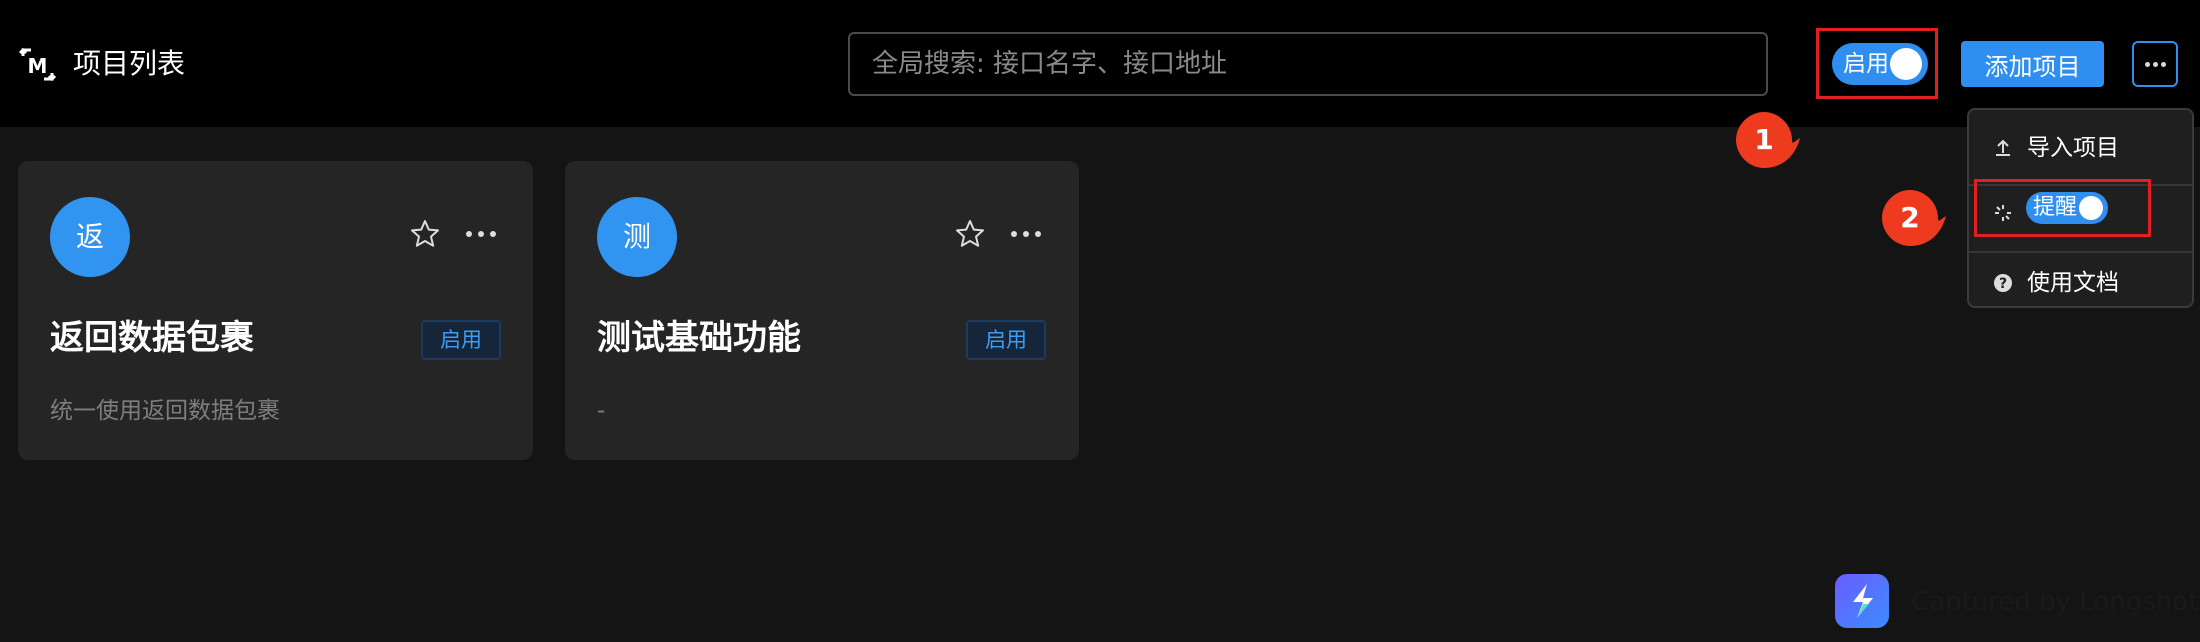 This screenshot has width=2200, height=642. Describe the element at coordinates (1764, 139) in the screenshot. I see `marker-number: 1` at that location.